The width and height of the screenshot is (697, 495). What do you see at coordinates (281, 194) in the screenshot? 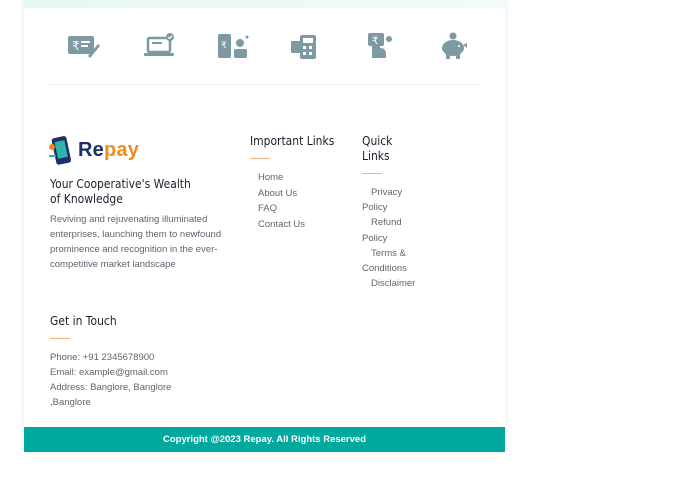
I see `link-about-us: About Us` at bounding box center [281, 194].